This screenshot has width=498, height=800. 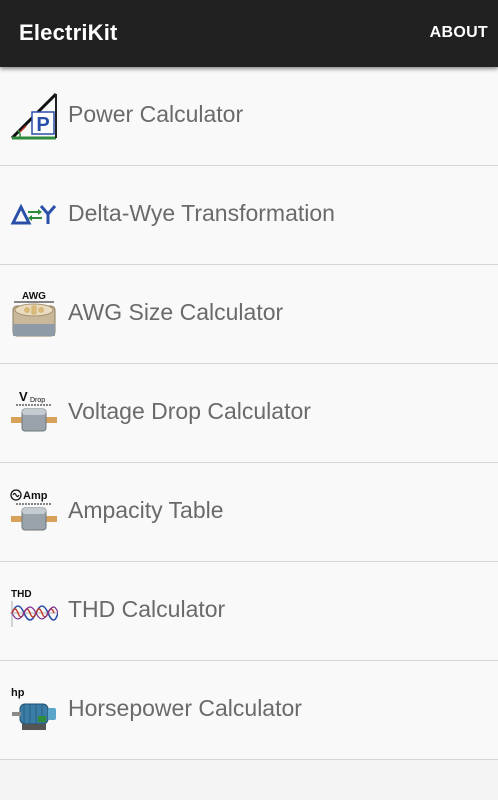 I want to click on menu-item-label: Power Calculator, so click(x=156, y=114).